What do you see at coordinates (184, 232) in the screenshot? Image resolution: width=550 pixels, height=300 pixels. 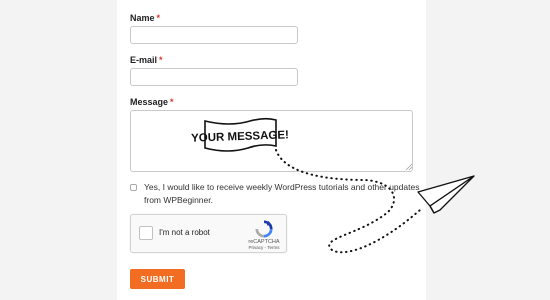 I see `recaptcha-label: I'm not a robot` at bounding box center [184, 232].